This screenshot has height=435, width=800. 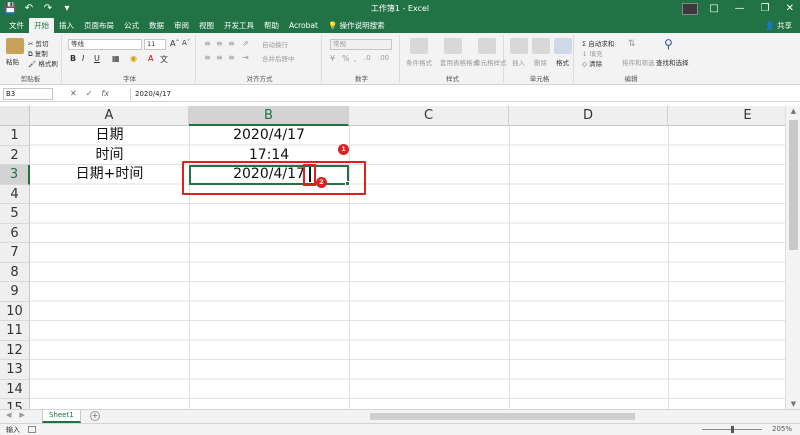 I want to click on row-header-1: 1, so click(x=15, y=136).